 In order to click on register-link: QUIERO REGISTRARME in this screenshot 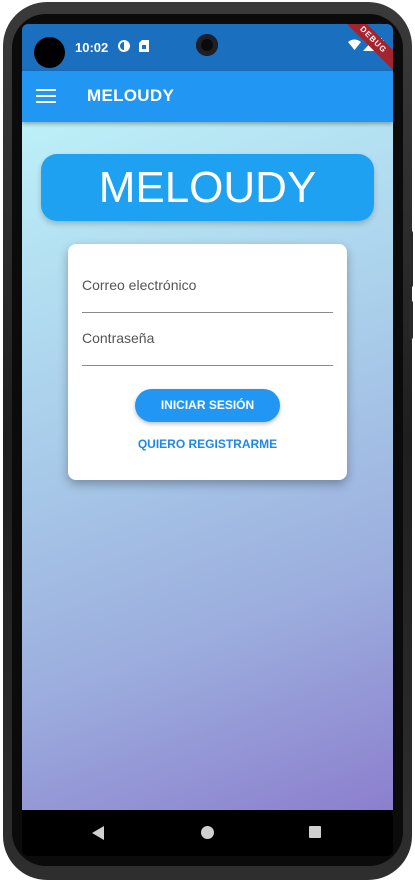, I will do `click(207, 444)`.